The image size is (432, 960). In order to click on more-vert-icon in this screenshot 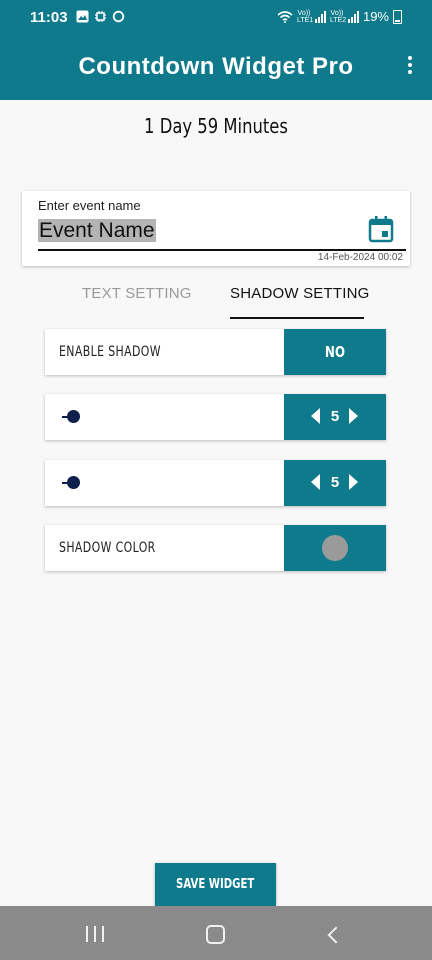, I will do `click(410, 68)`.